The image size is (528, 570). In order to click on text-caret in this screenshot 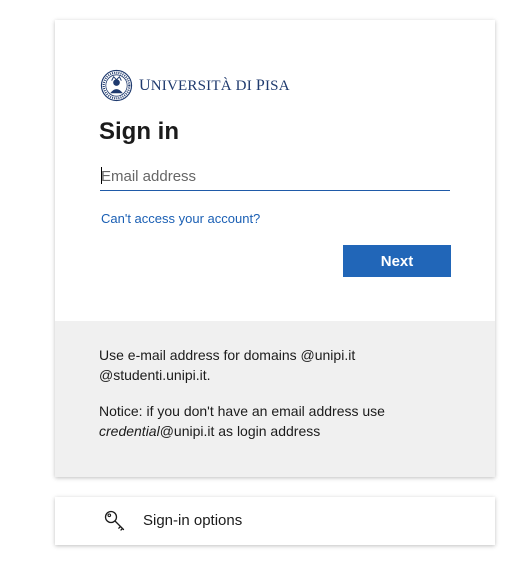, I will do `click(101, 175)`.